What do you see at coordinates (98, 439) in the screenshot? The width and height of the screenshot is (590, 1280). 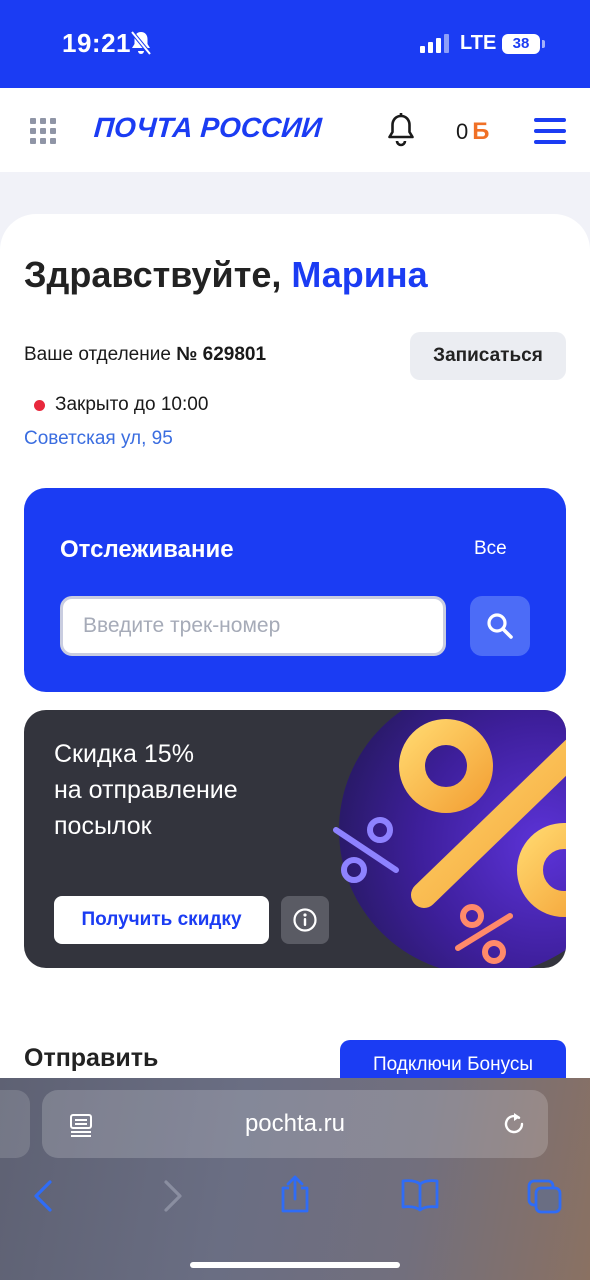 I see `office-address-link: Советская ул, 95` at bounding box center [98, 439].